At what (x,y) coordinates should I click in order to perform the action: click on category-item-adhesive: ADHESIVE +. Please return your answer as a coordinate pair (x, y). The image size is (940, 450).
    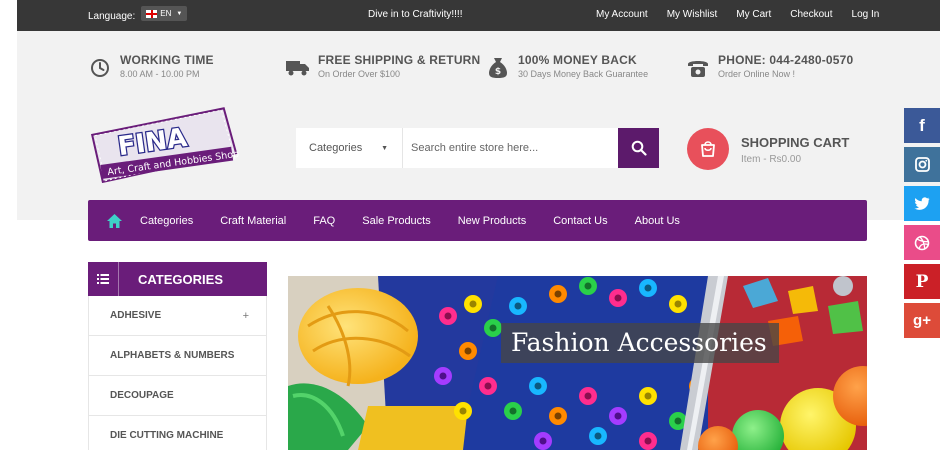
    Looking at the image, I should click on (177, 316).